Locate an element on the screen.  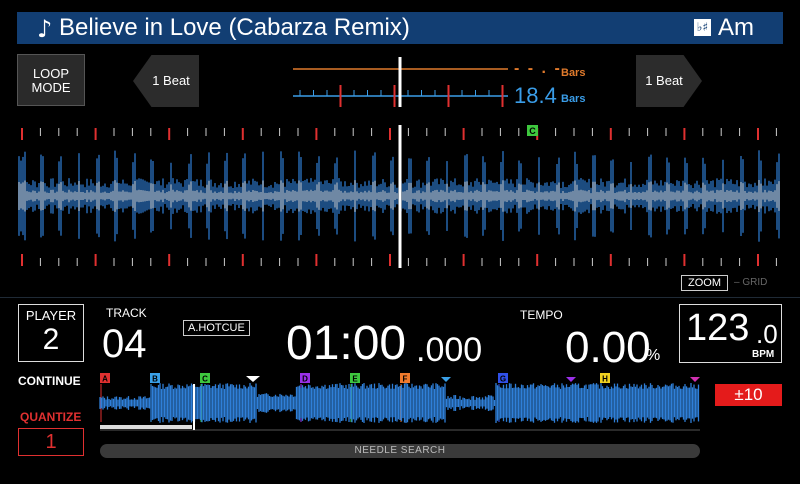
overview-waveform-bars is located at coordinates (399, 403).